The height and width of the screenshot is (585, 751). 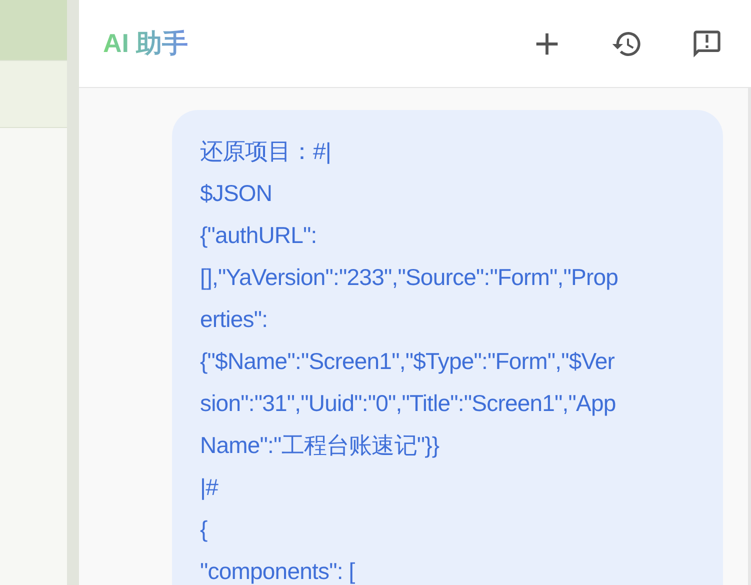 What do you see at coordinates (320, 445) in the screenshot?
I see `message-line: Name":"工程台账速记"}}` at bounding box center [320, 445].